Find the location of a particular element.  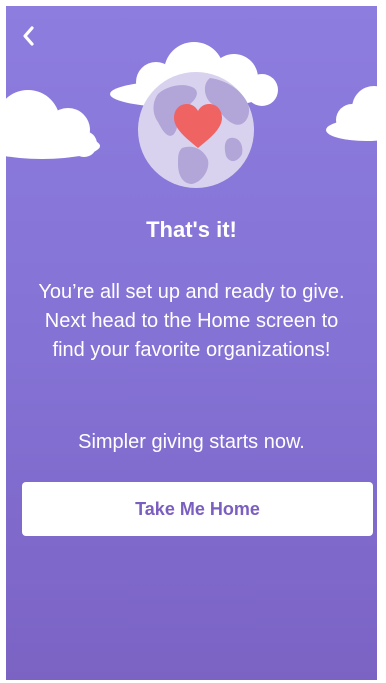

tagline: Simpler giving starts now. is located at coordinates (191, 442).